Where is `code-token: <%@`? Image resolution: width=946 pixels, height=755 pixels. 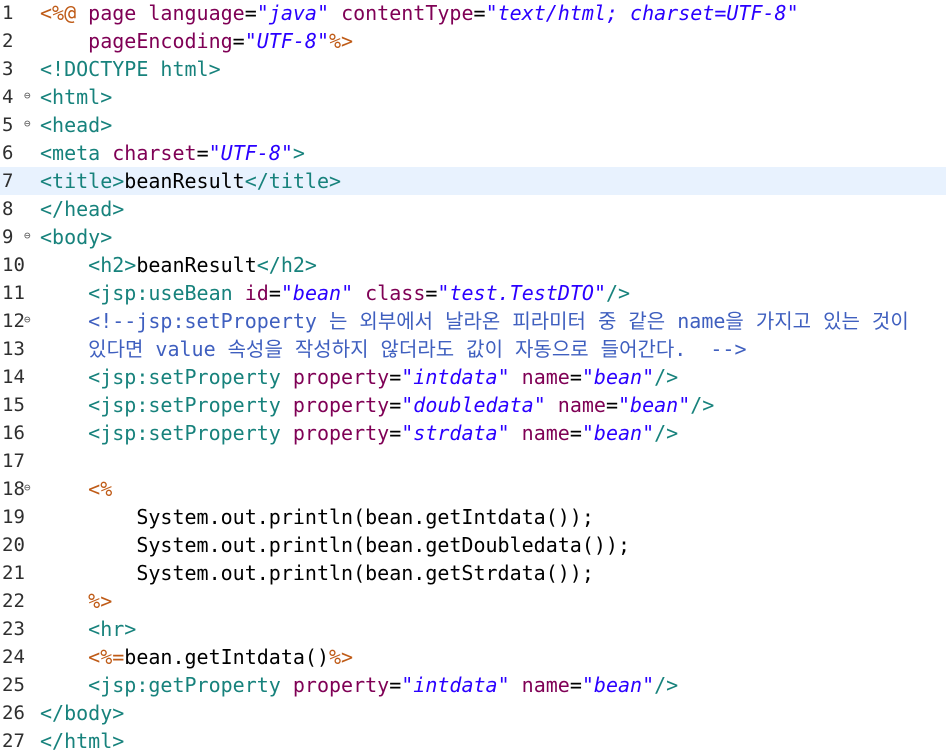 code-token: <%@ is located at coordinates (58, 13).